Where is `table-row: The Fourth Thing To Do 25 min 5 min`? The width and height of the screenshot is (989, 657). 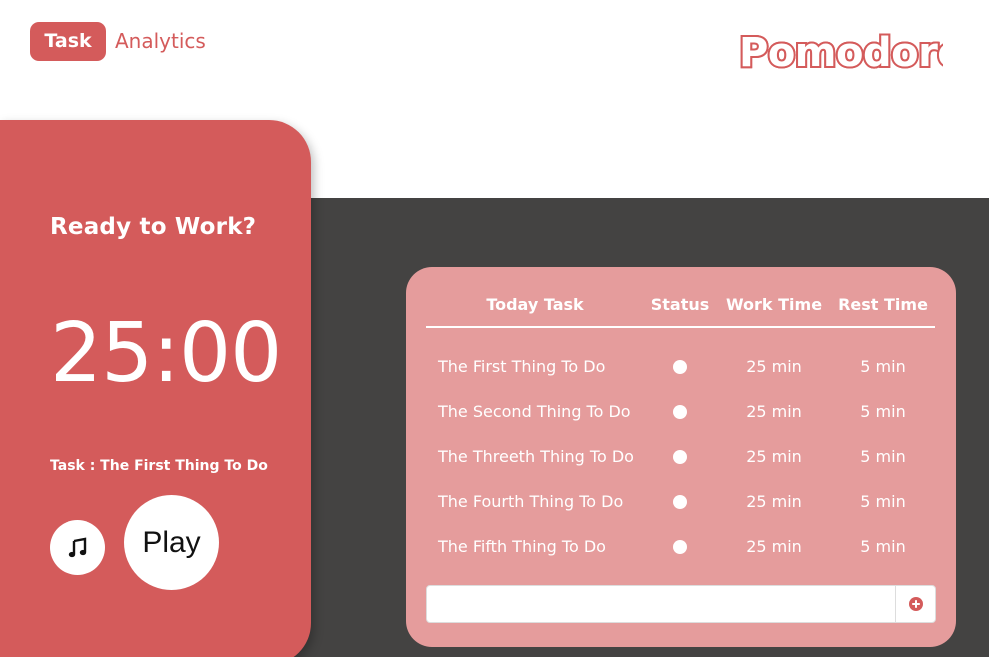
table-row: The Fourth Thing To Do 25 min 5 min is located at coordinates (681, 502).